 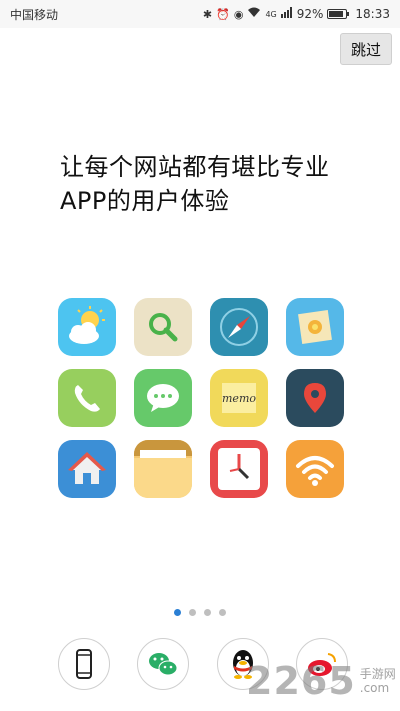 I want to click on site-watermark: 2265 手游网 .com, so click(x=321, y=681).